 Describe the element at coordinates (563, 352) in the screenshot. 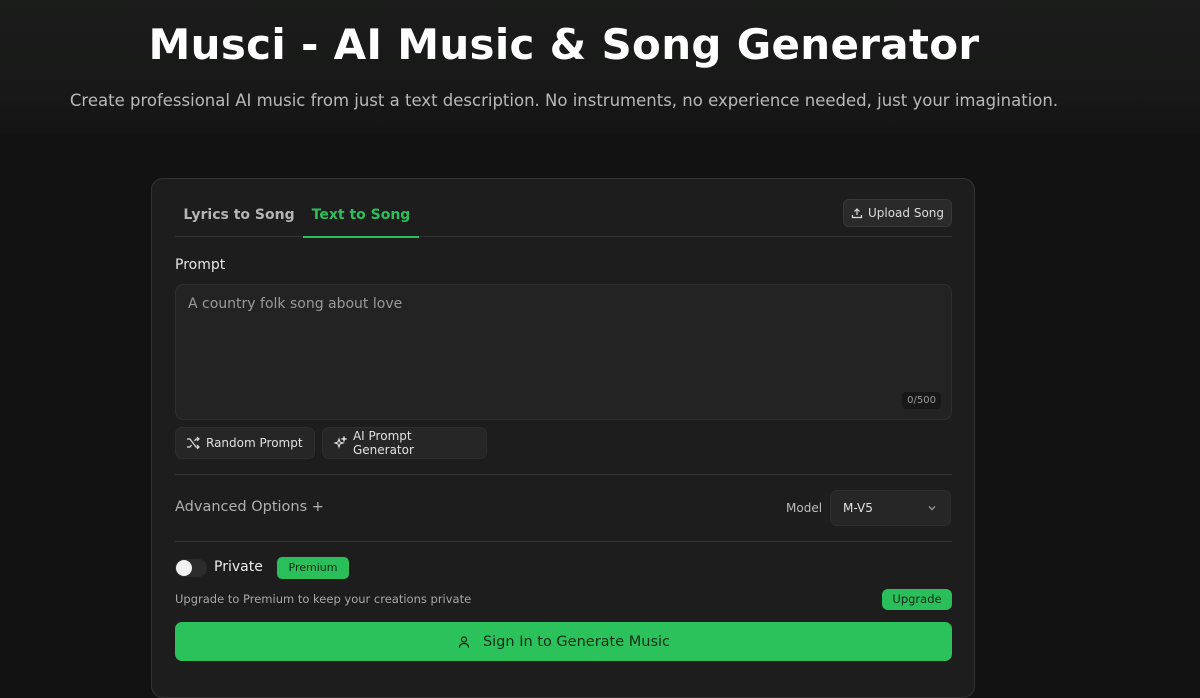

I see `prompt-textarea: A country folk song about love 0/500` at that location.